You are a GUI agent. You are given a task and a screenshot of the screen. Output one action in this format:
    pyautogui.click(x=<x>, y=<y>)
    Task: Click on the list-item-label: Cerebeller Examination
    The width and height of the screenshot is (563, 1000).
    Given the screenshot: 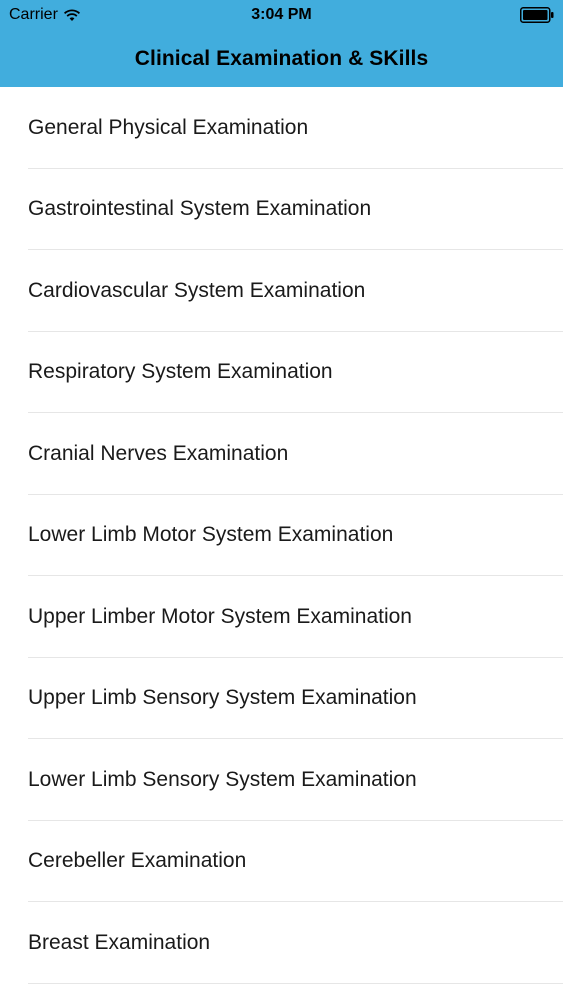 What is the action you would take?
    pyautogui.click(x=137, y=861)
    